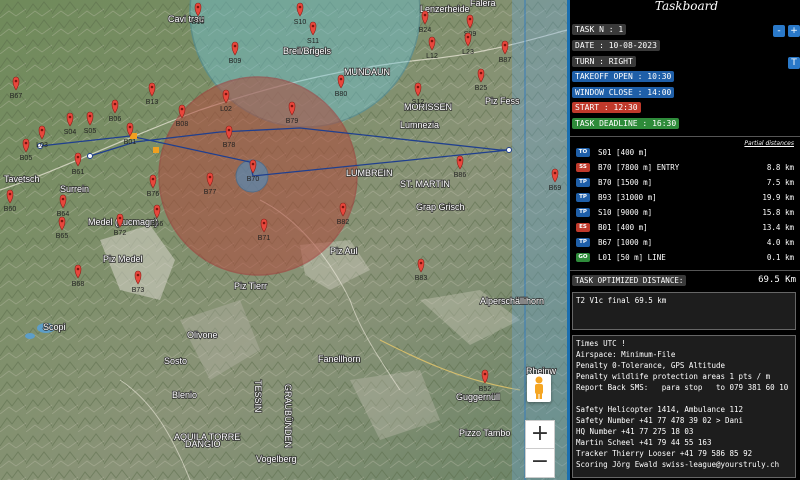  I want to click on waypoint-label: S10, so click(300, 22).